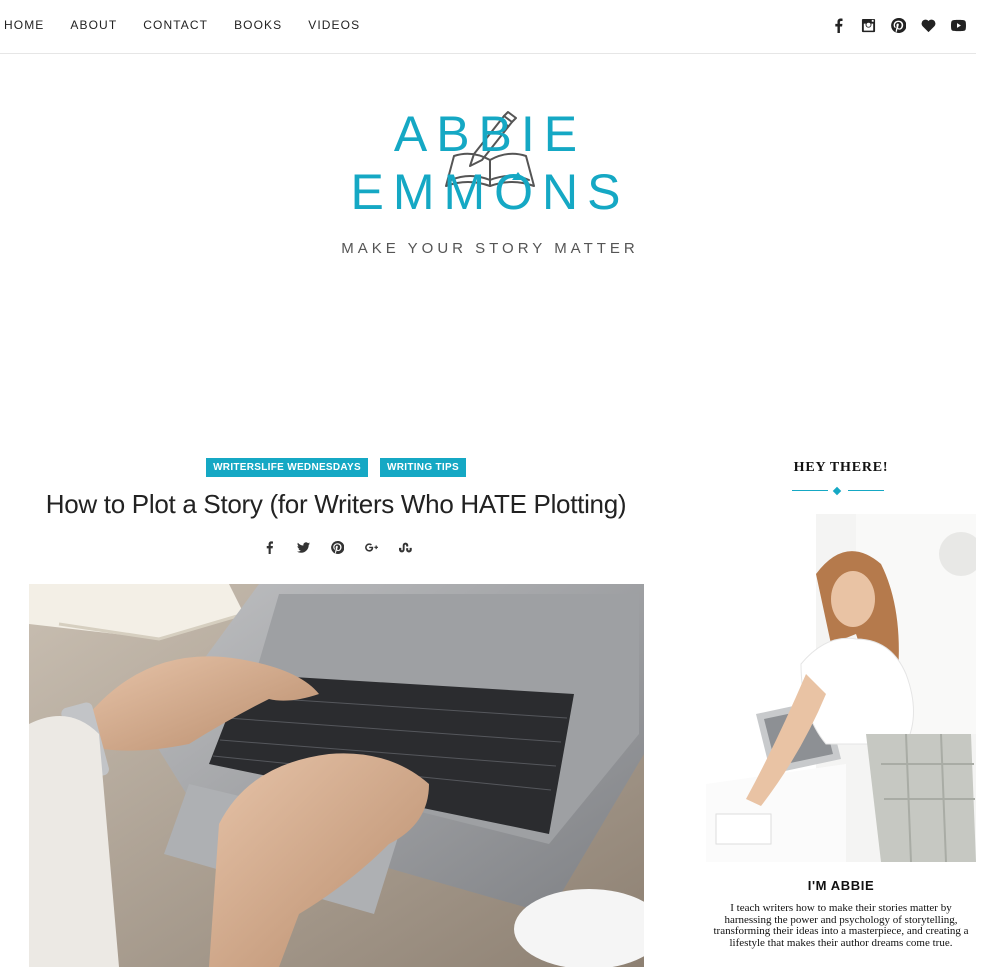 This screenshot has width=994, height=967. Describe the element at coordinates (334, 25) in the screenshot. I see `nav-videos: VIDEOS` at that location.